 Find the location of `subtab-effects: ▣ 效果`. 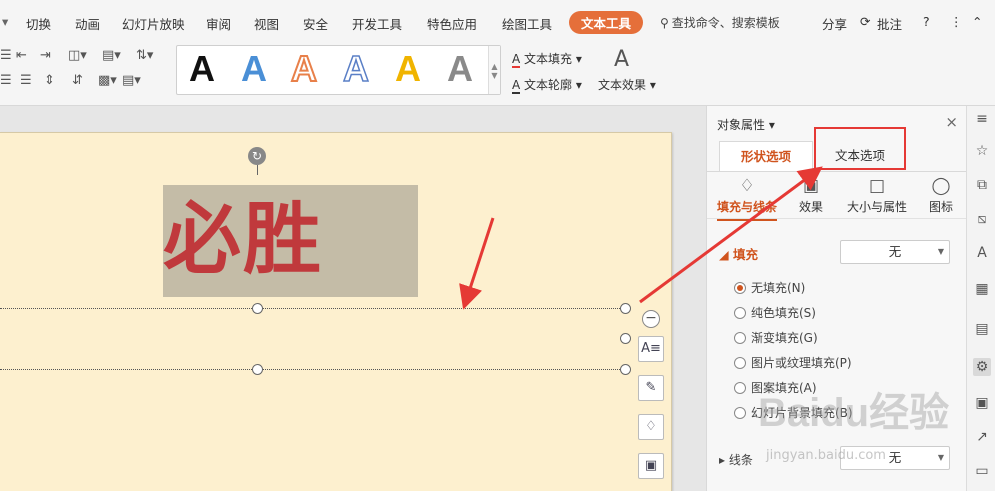

subtab-effects: ▣ 效果 is located at coordinates (811, 195).